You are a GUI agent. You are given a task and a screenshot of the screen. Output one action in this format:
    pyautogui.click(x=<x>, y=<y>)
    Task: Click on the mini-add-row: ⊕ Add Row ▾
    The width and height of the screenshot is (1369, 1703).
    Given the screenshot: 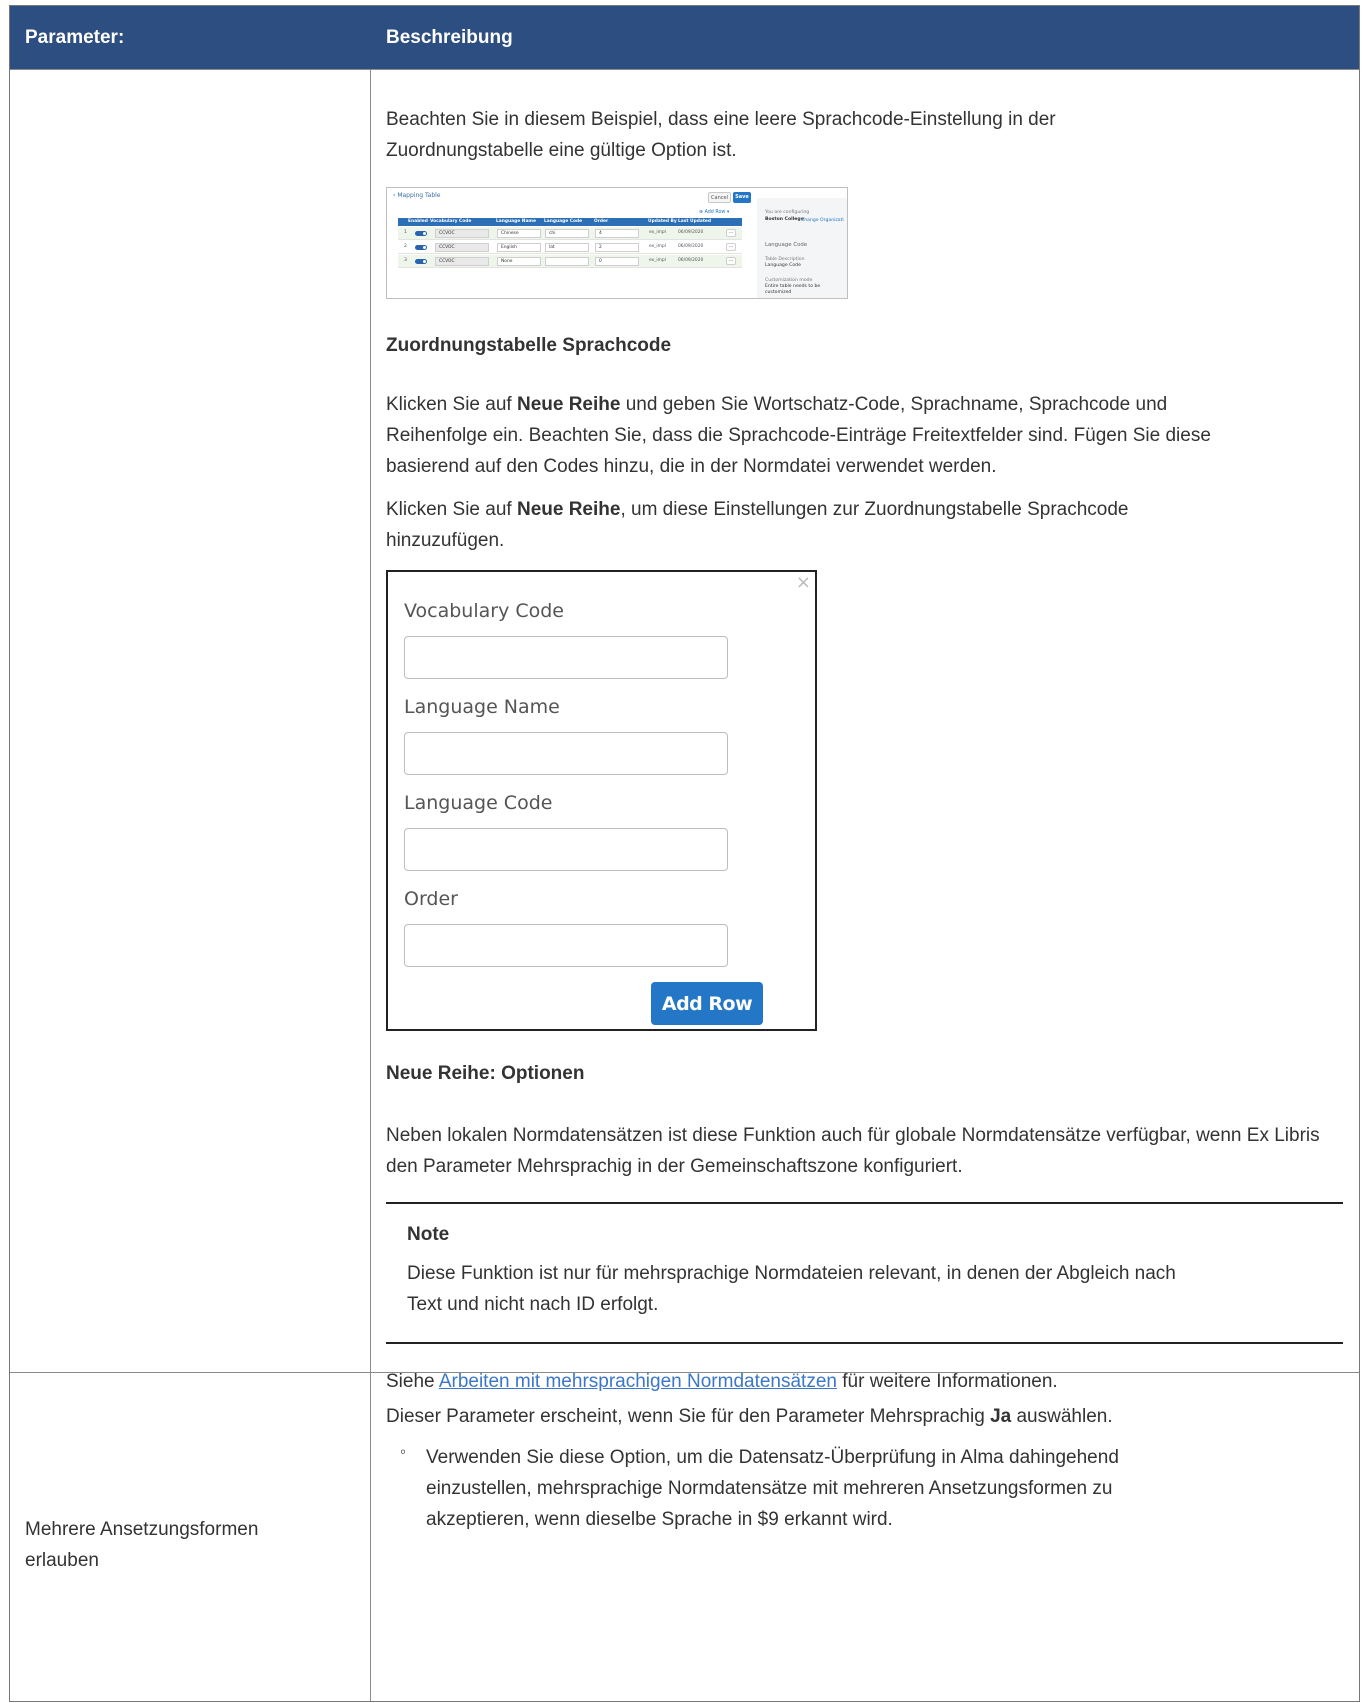 What is the action you would take?
    pyautogui.click(x=714, y=212)
    